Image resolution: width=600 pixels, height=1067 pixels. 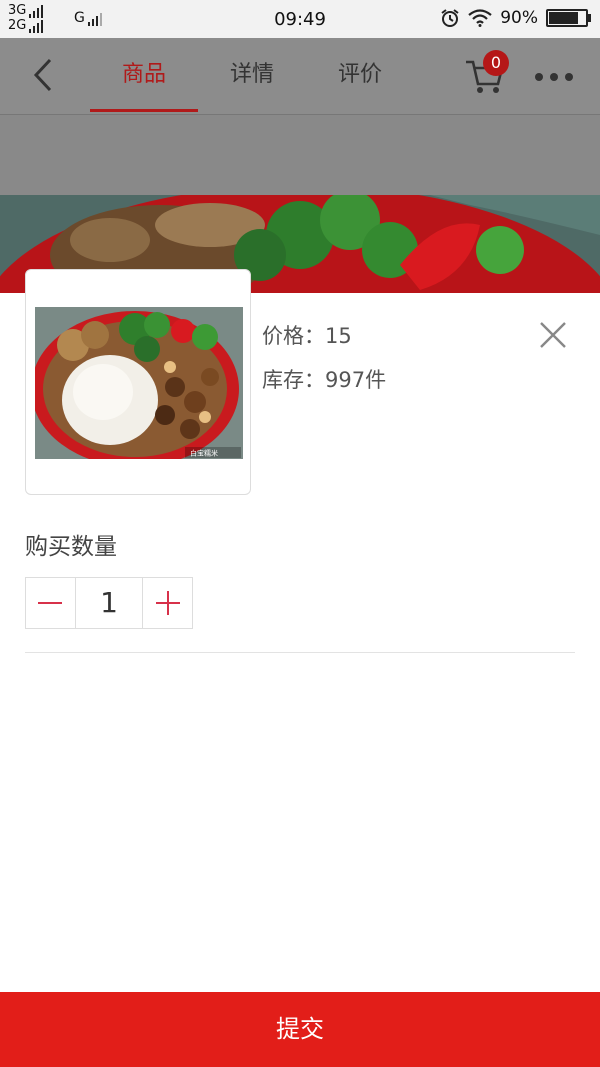 I want to click on product-stock: 库存：997件, so click(x=324, y=380).